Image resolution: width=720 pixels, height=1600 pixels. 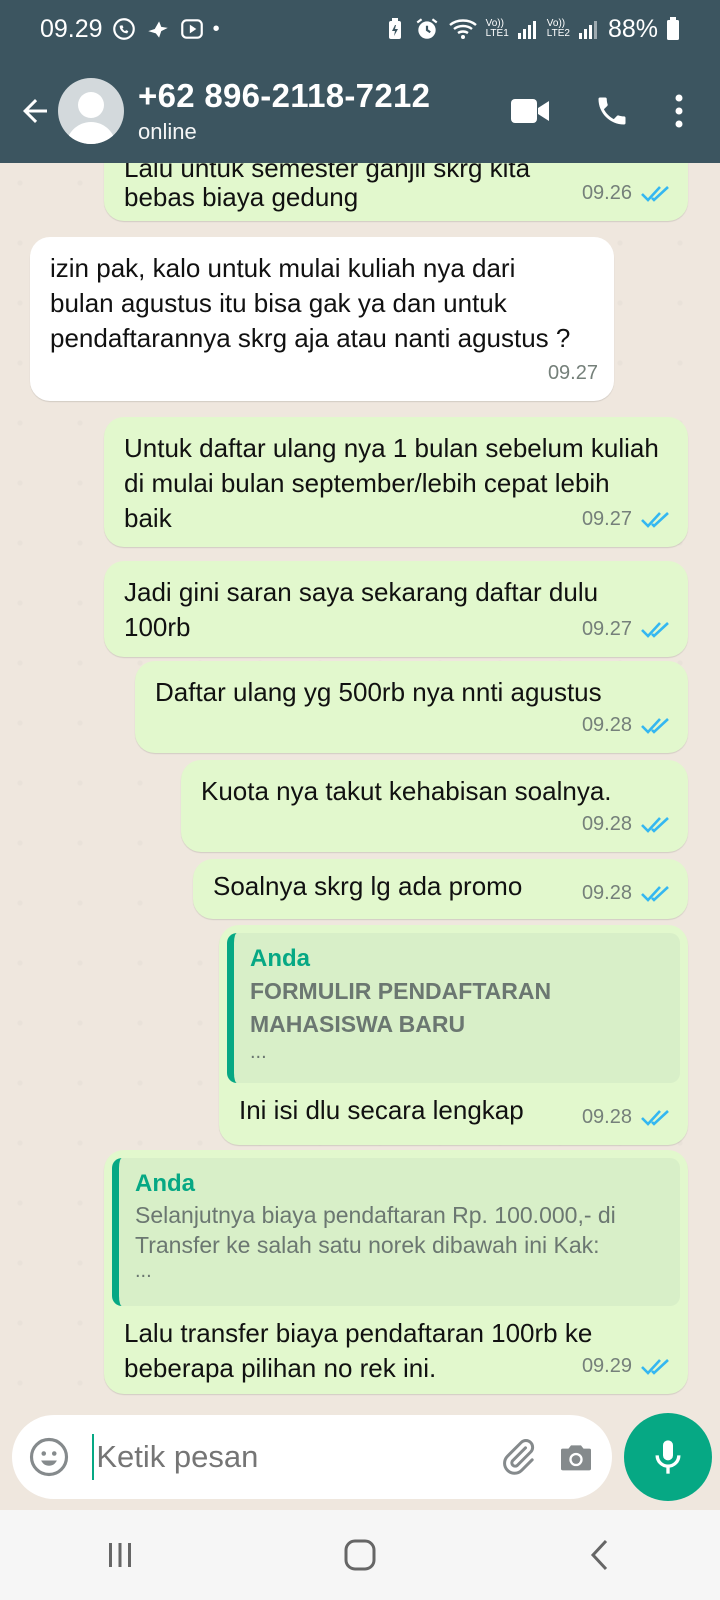 I want to click on signal2-icon, so click(x=587, y=30).